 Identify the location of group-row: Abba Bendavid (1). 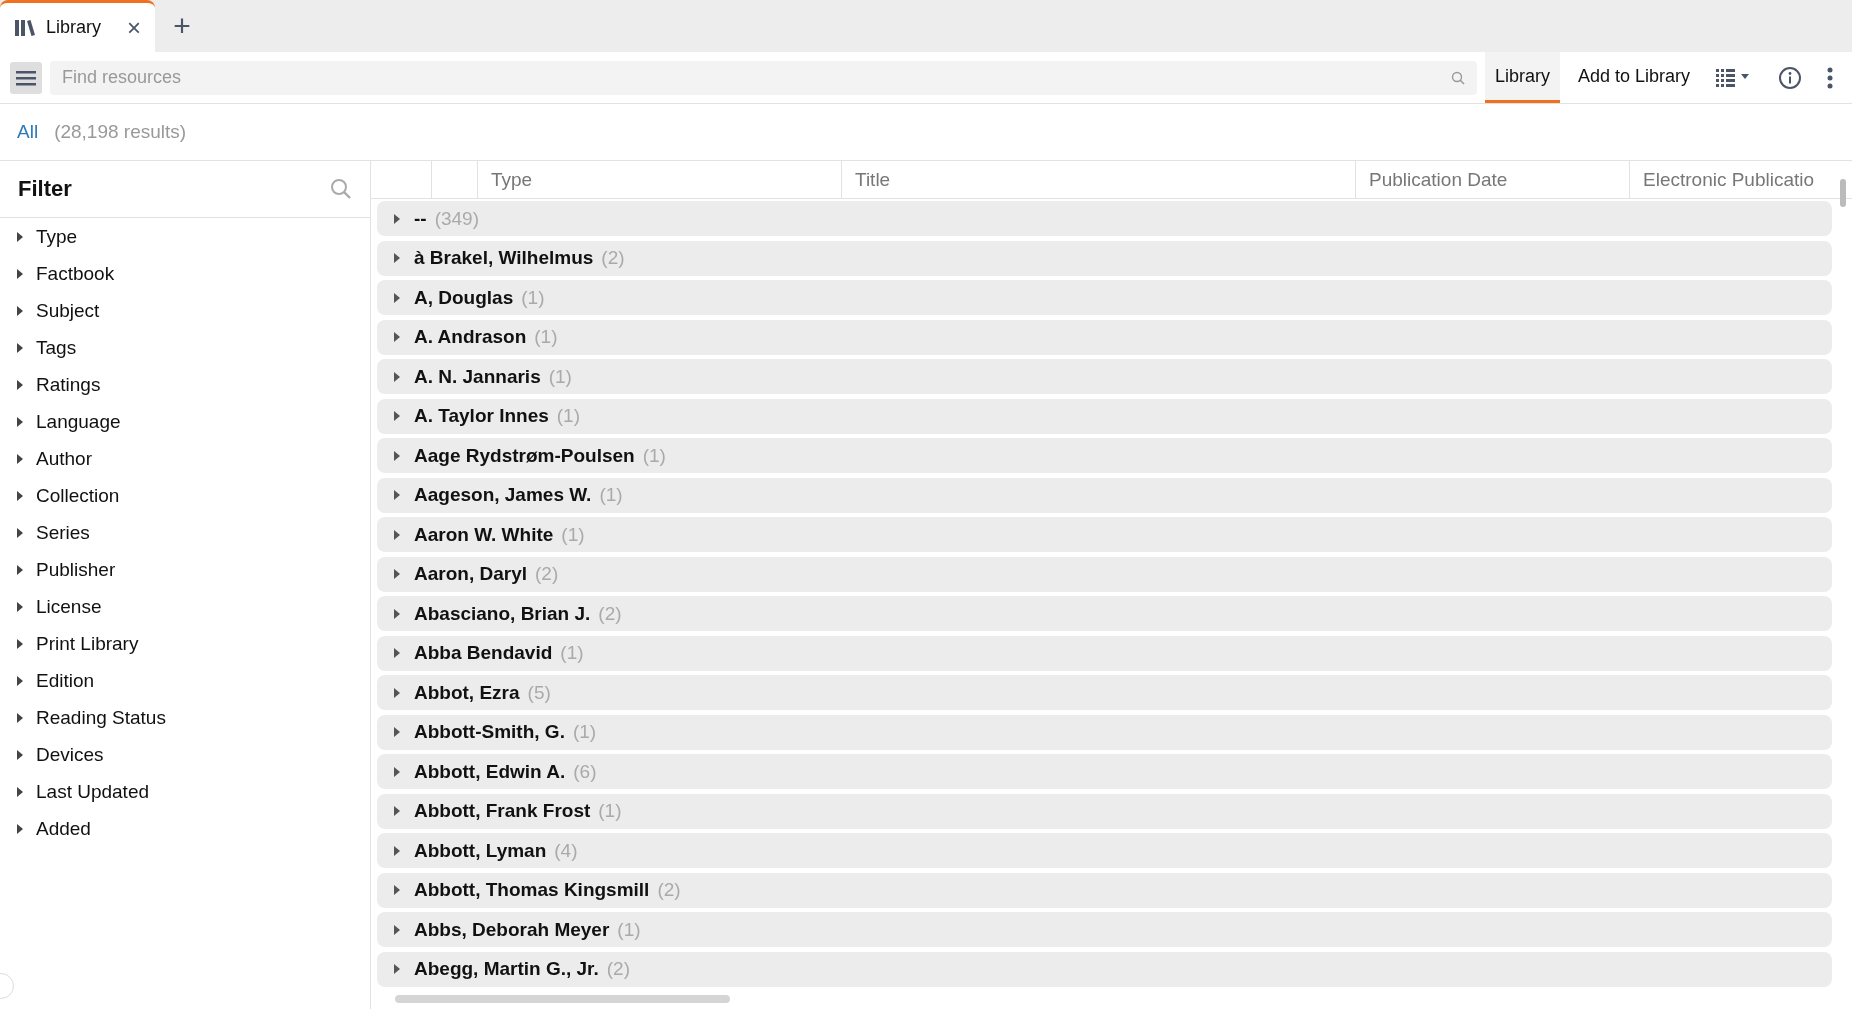
(1104, 653).